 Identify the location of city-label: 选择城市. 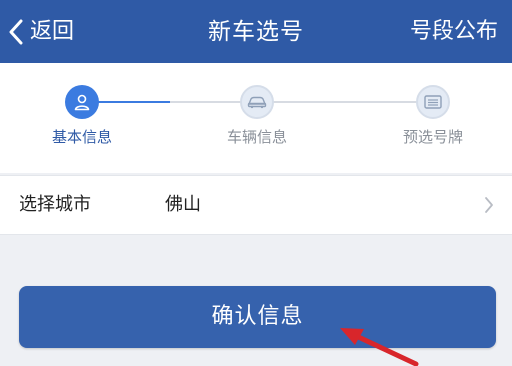
(55, 204).